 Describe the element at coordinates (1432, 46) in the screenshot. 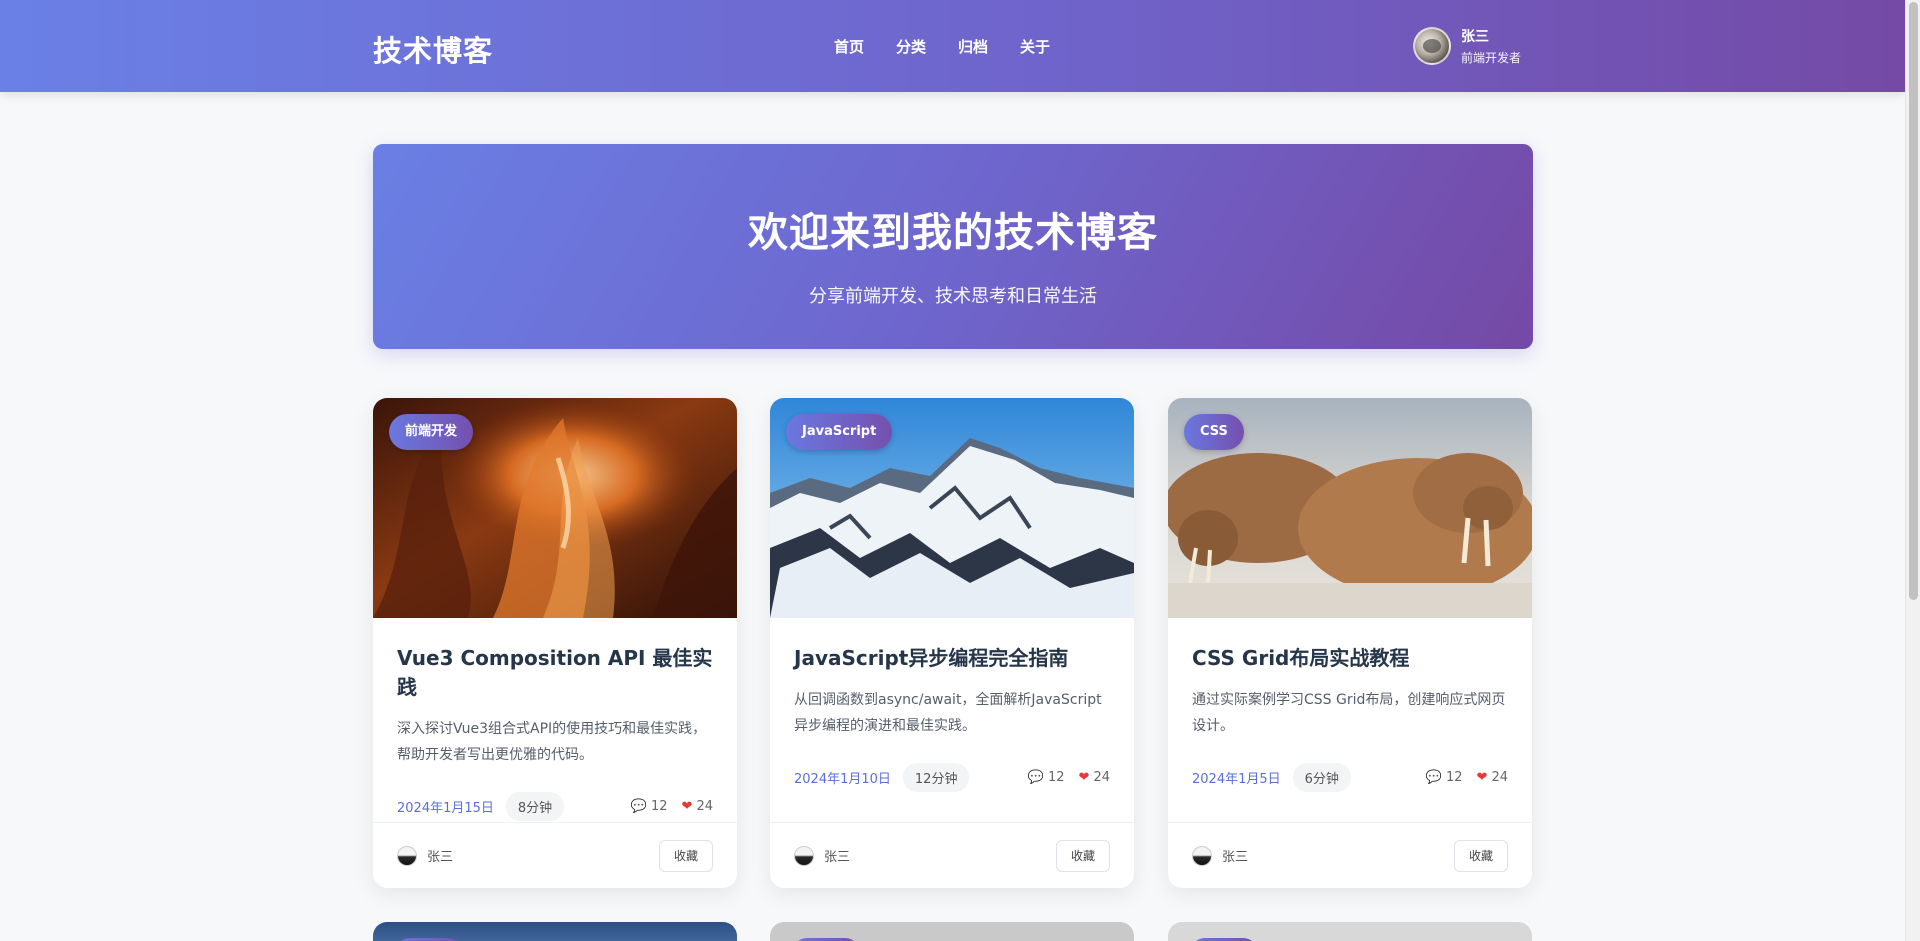

I see `avatar` at that location.